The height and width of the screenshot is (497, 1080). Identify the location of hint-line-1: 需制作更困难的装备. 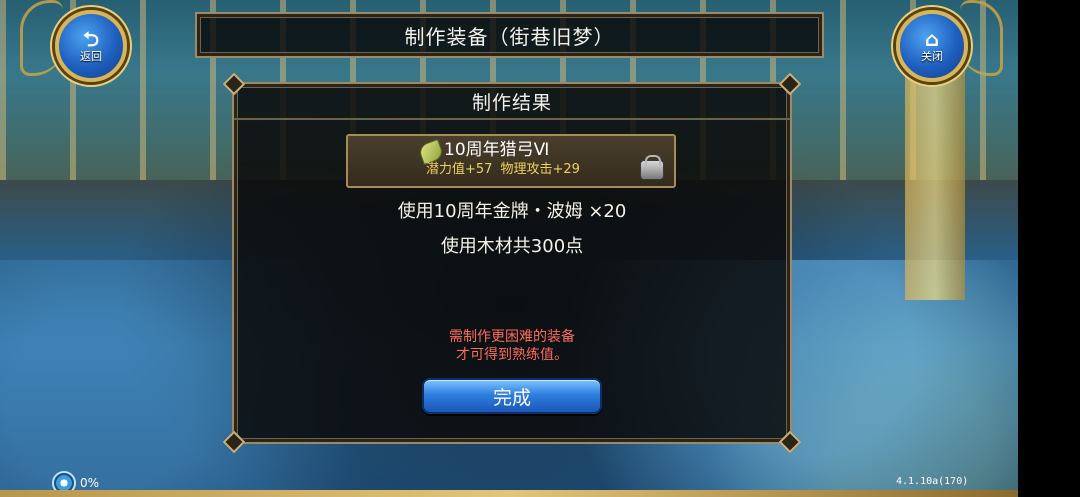
(512, 337).